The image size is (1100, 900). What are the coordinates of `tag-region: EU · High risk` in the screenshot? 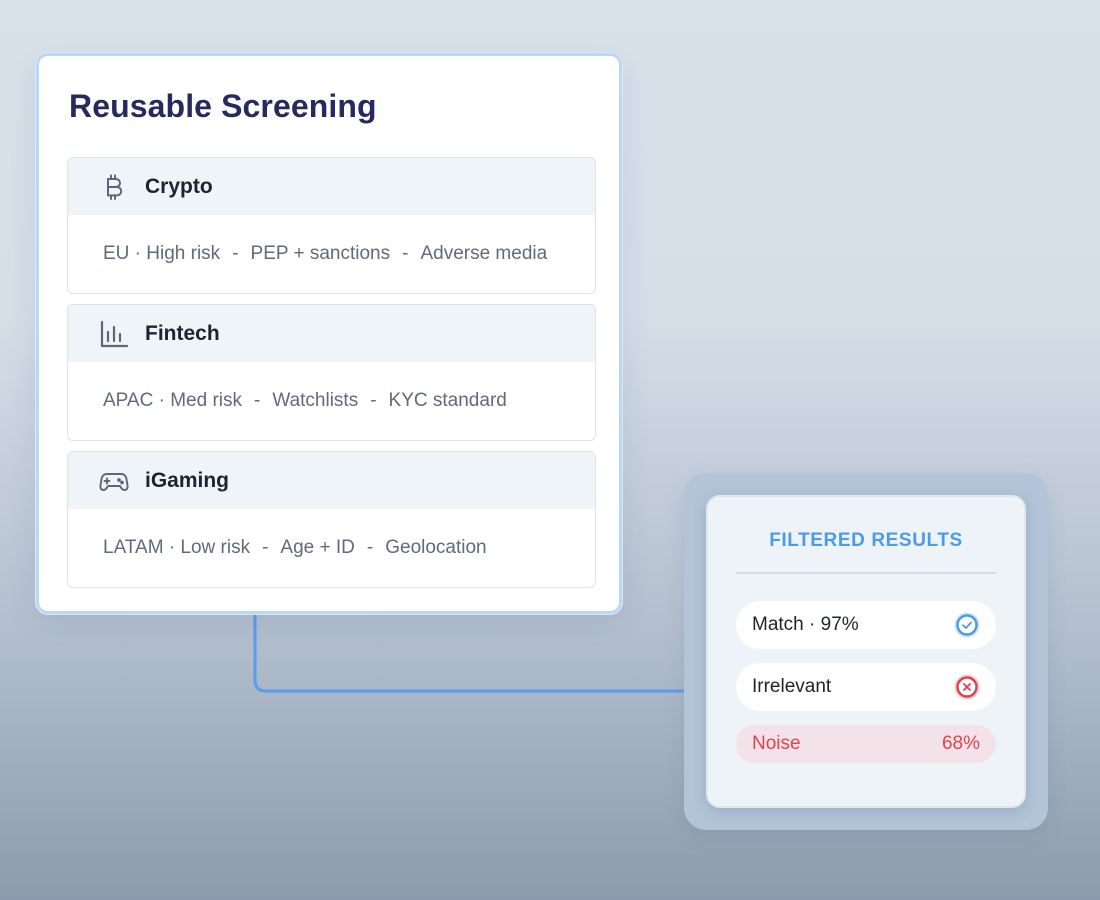 It's located at (162, 253).